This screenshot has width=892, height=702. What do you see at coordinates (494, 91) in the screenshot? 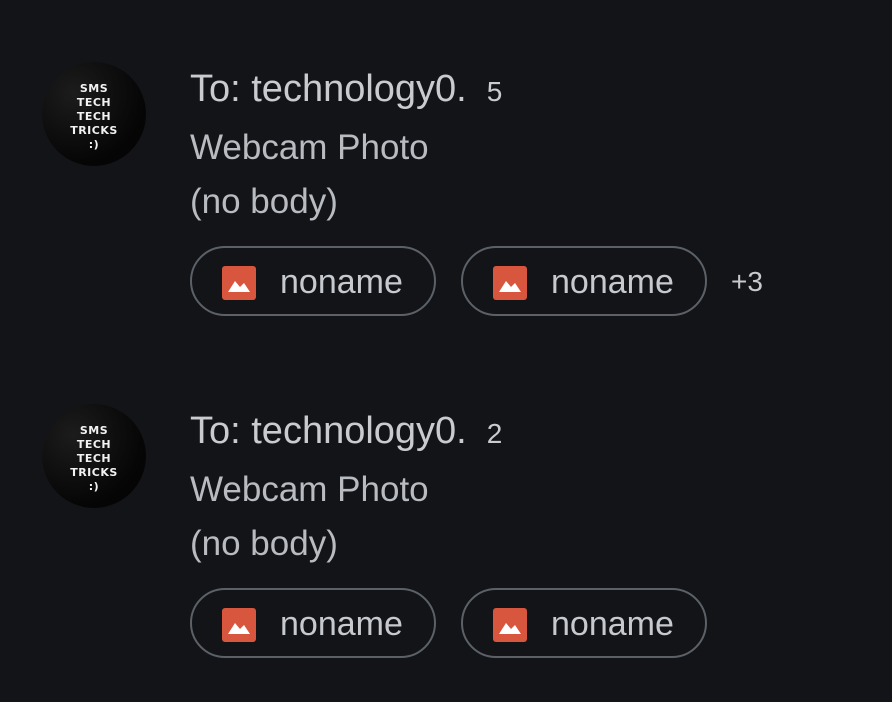
I see `message-count: 5` at bounding box center [494, 91].